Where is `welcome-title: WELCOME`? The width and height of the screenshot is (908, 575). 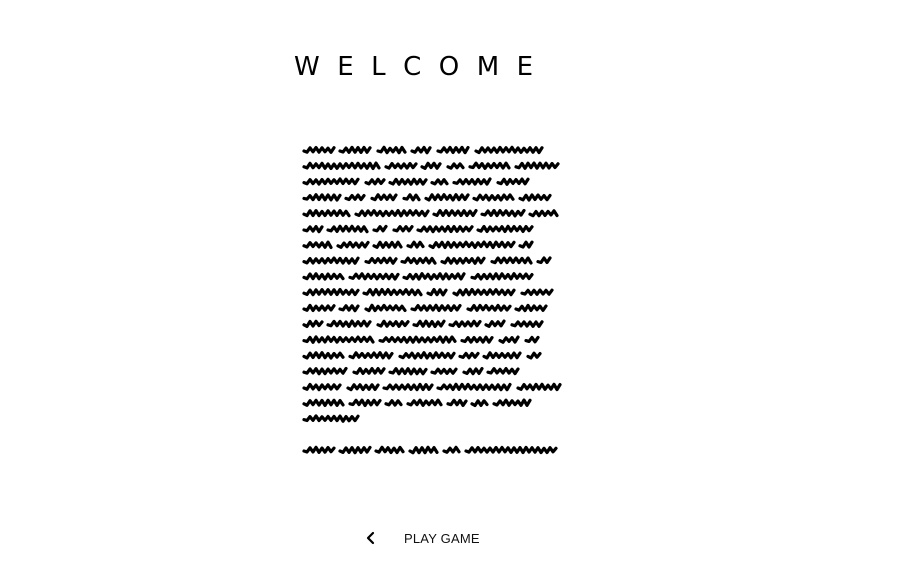 welcome-title: WELCOME is located at coordinates (422, 67).